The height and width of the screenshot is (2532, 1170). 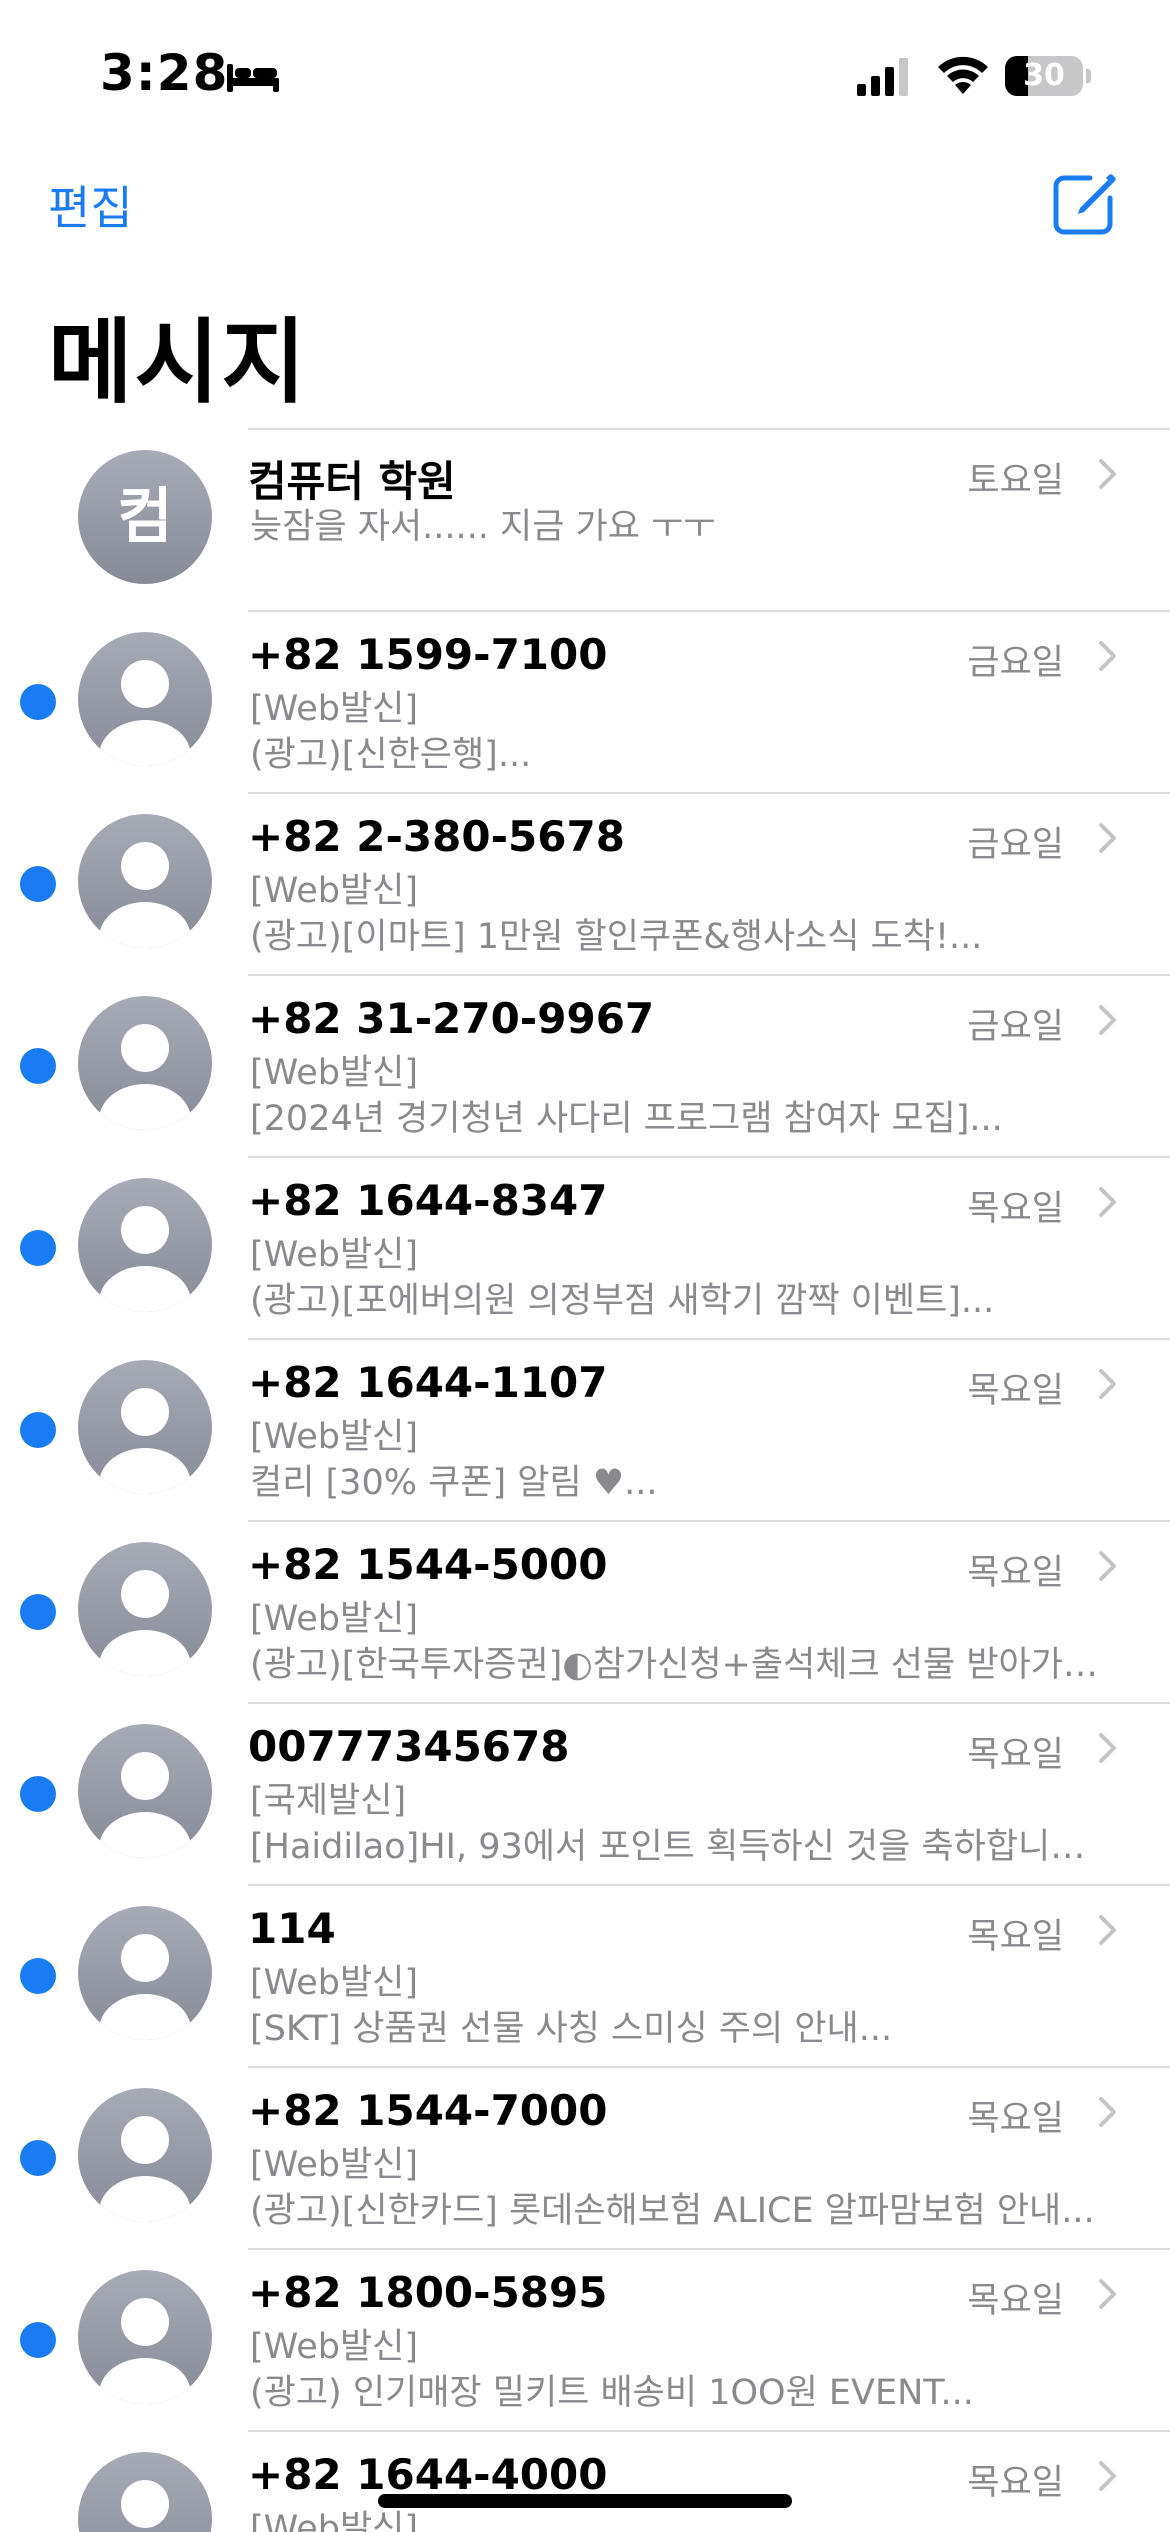 I want to click on edit-button: 편집, so click(x=90, y=205).